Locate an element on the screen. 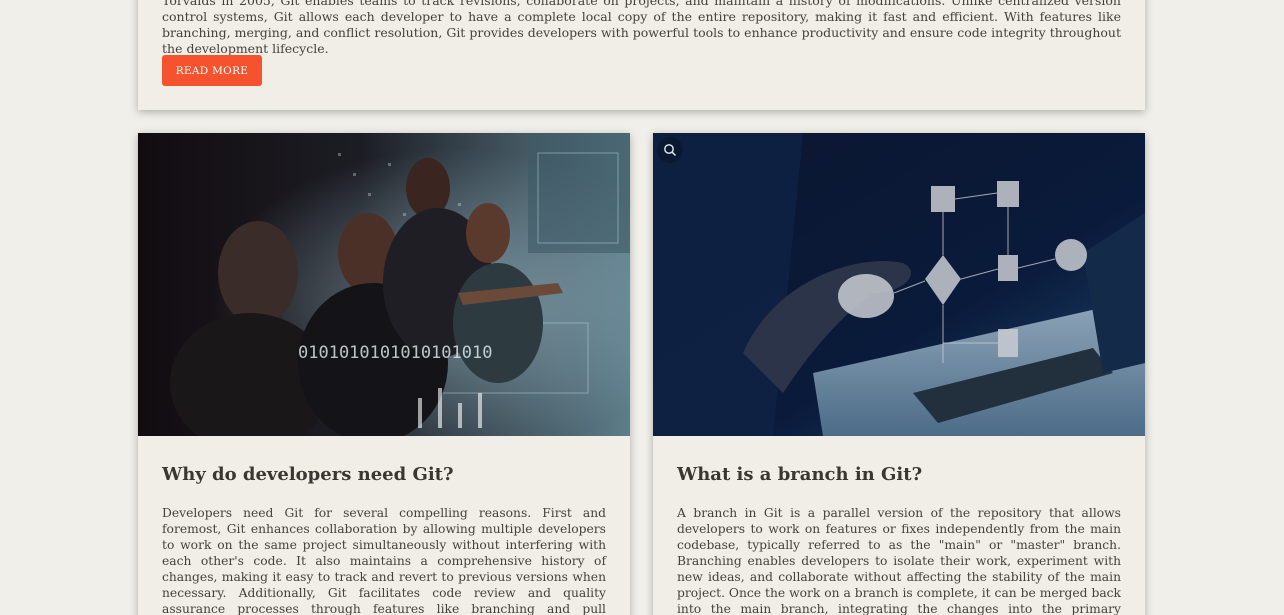 This screenshot has height=615, width=1284. search-icon is located at coordinates (670, 150).